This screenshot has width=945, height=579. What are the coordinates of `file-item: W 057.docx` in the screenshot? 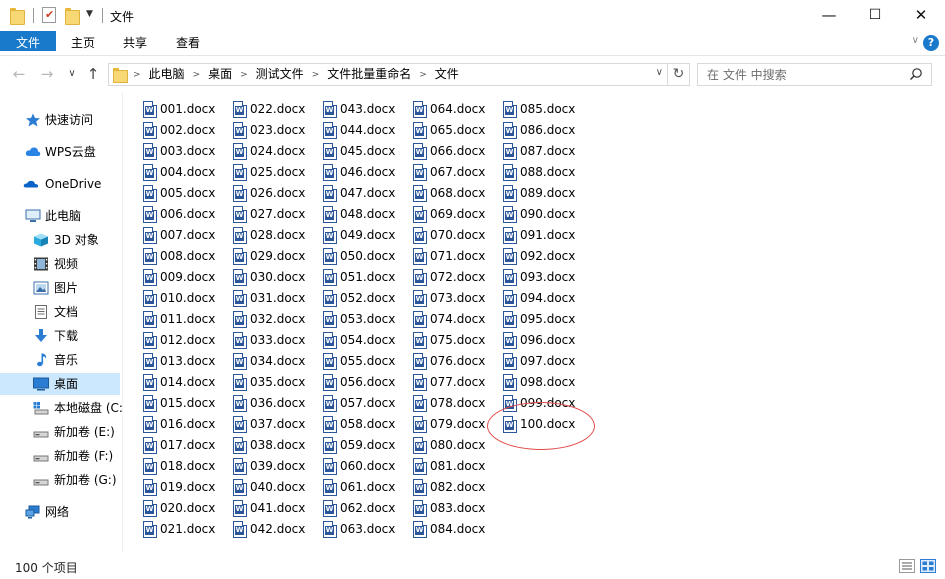 It's located at (367, 403).